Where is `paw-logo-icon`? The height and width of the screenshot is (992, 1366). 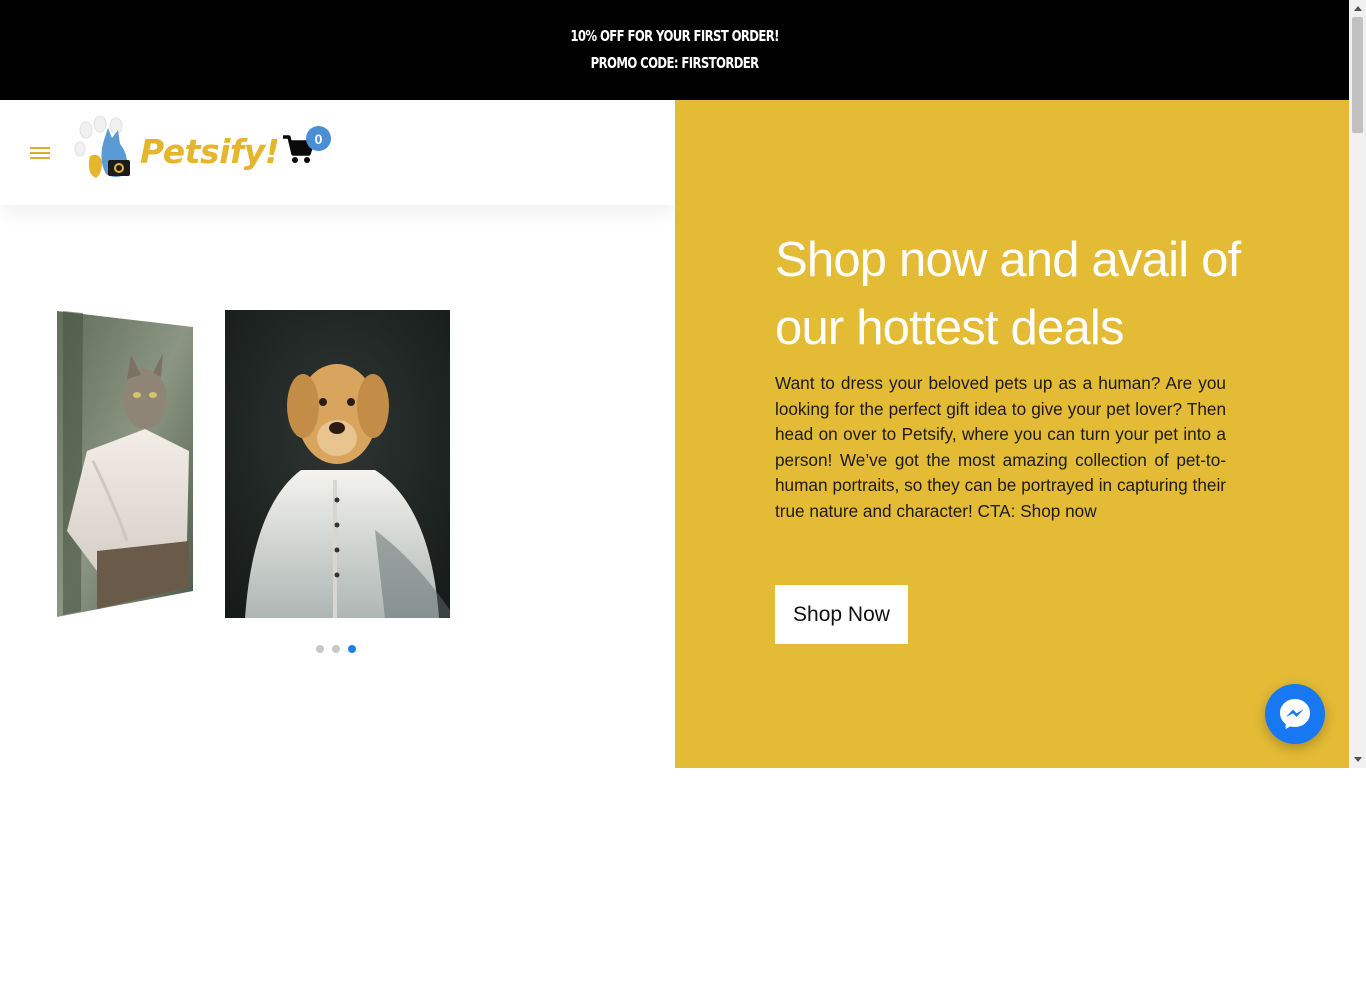 paw-logo-icon is located at coordinates (102, 146).